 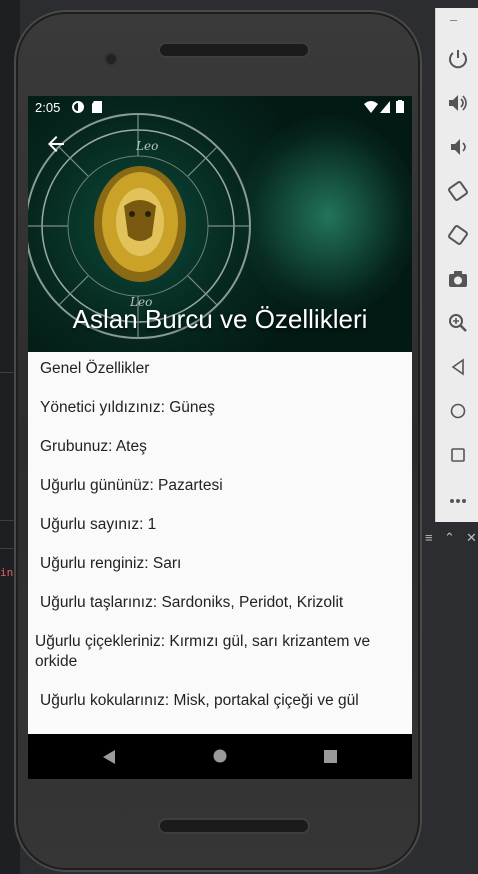 What do you see at coordinates (453, 19) in the screenshot?
I see `minimize-icon: –` at bounding box center [453, 19].